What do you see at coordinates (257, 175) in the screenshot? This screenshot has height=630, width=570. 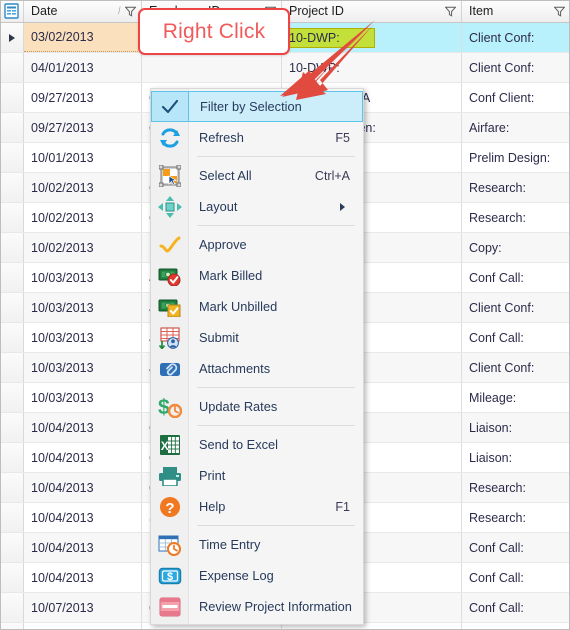 I see `context-menu-item-select-all: Select All Ctrl+A` at bounding box center [257, 175].